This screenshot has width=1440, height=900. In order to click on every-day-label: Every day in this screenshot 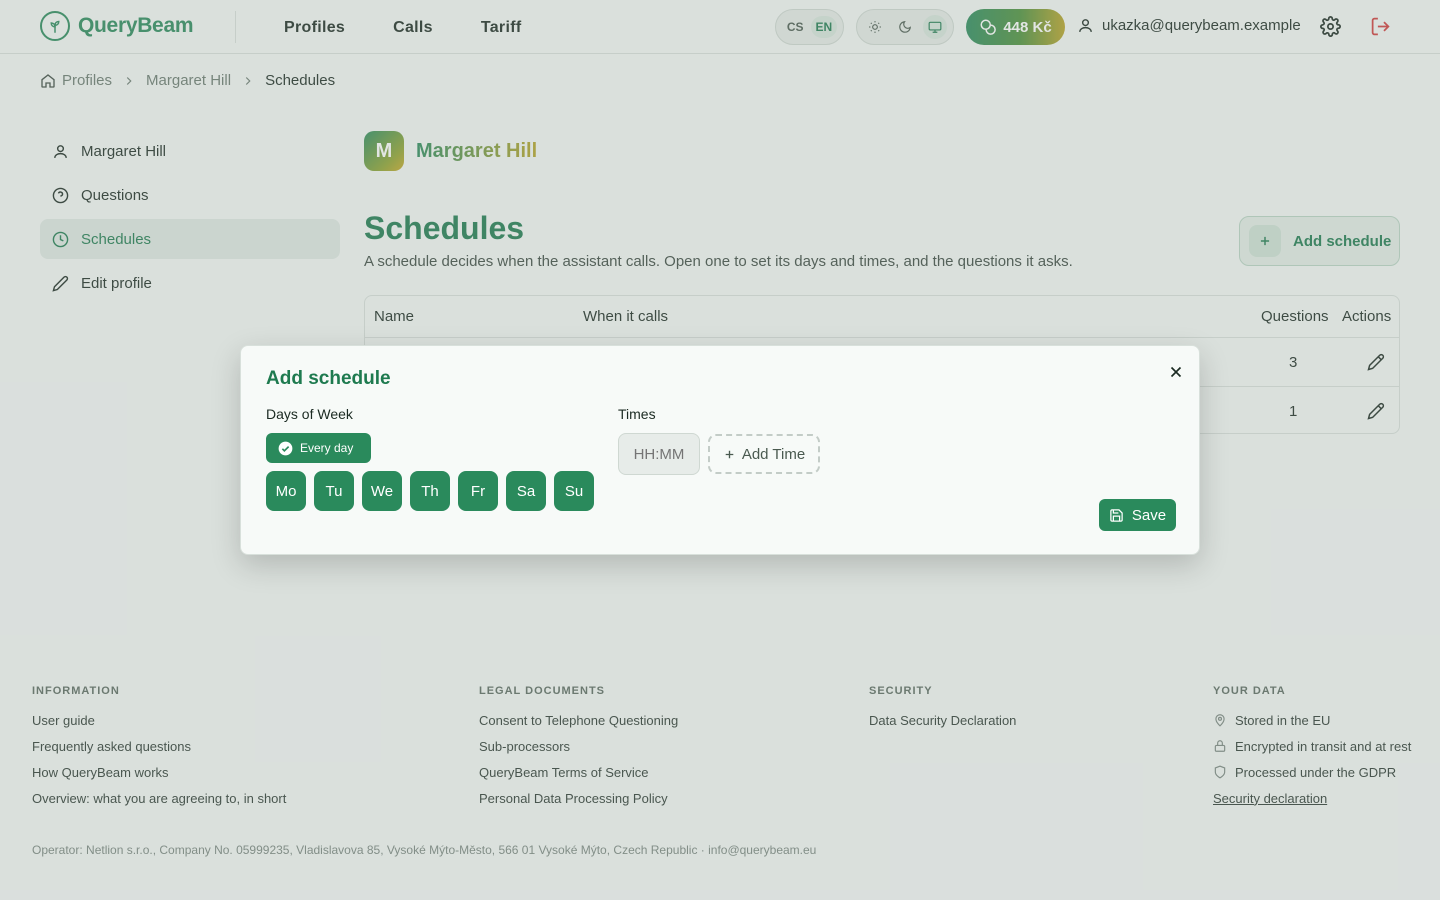, I will do `click(327, 448)`.